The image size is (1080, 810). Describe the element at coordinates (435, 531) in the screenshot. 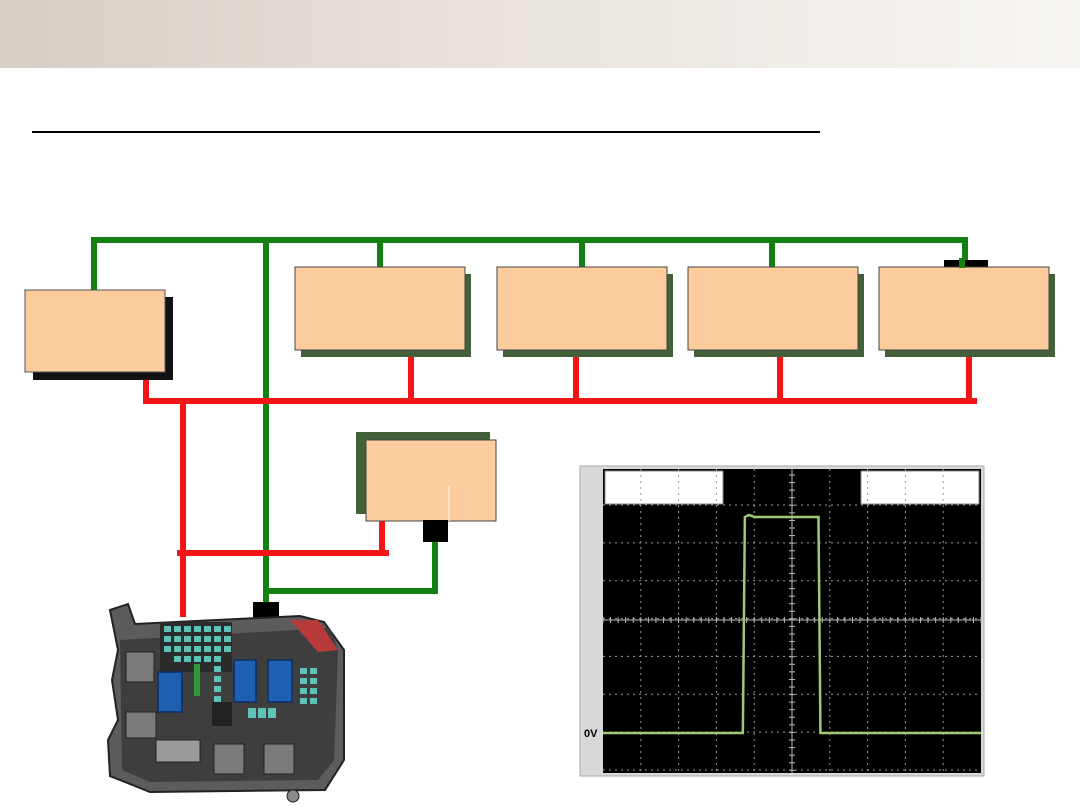

I see `connector-block-icon` at that location.